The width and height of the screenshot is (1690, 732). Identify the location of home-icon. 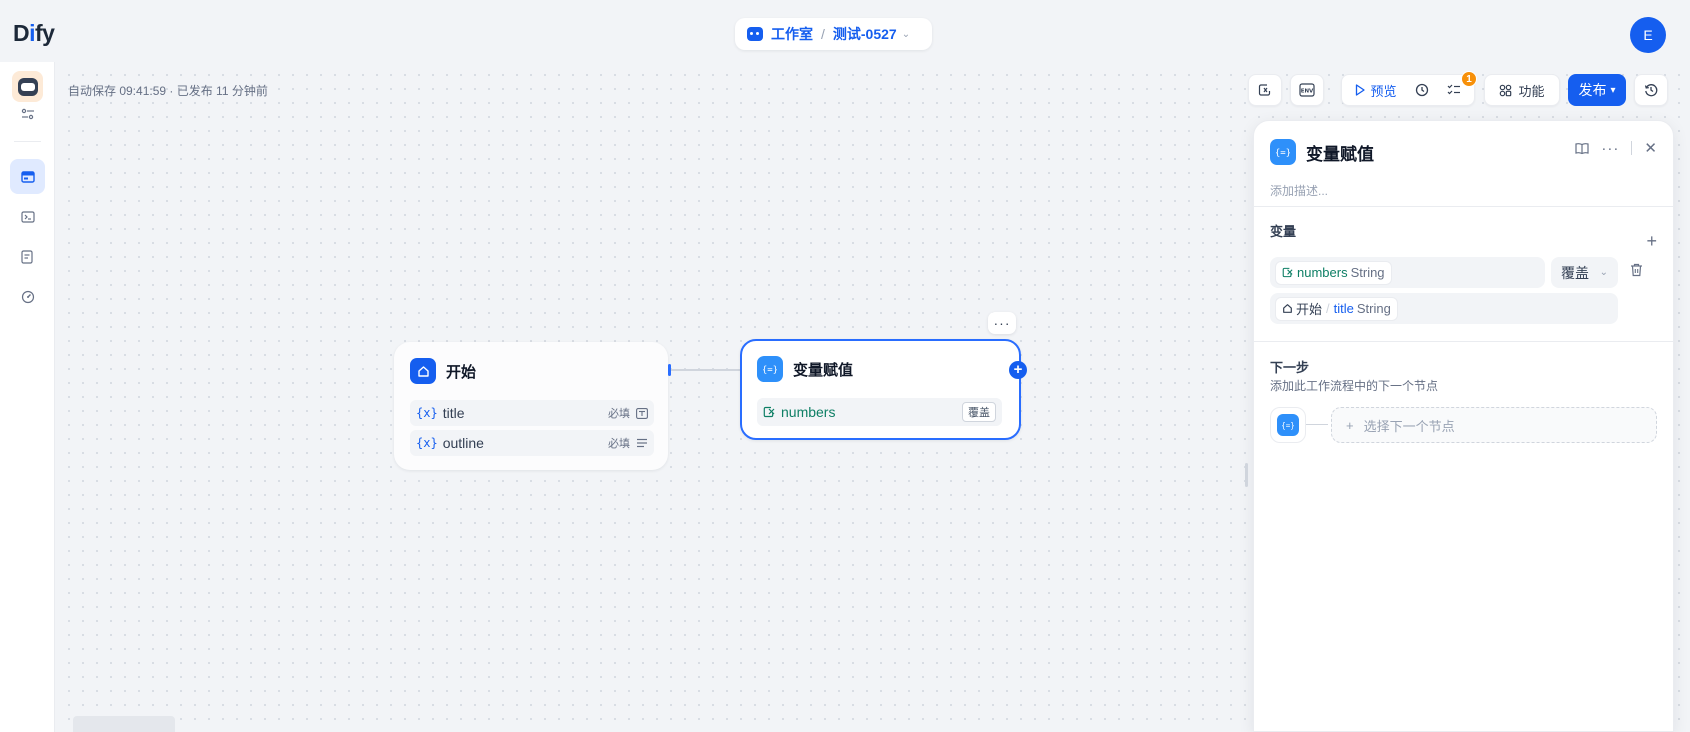
(1287, 308).